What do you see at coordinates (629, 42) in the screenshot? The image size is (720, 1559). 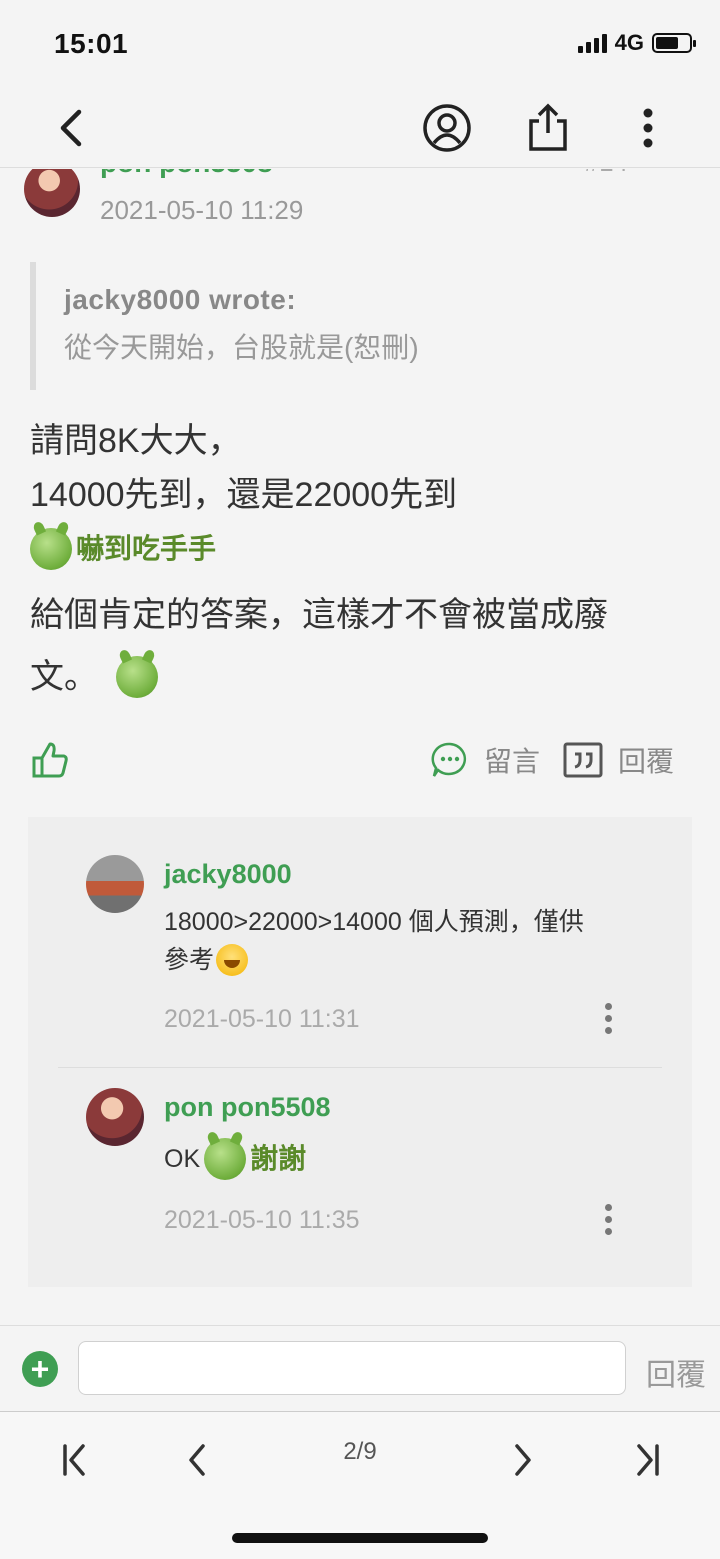 I see `network-type: 4G` at bounding box center [629, 42].